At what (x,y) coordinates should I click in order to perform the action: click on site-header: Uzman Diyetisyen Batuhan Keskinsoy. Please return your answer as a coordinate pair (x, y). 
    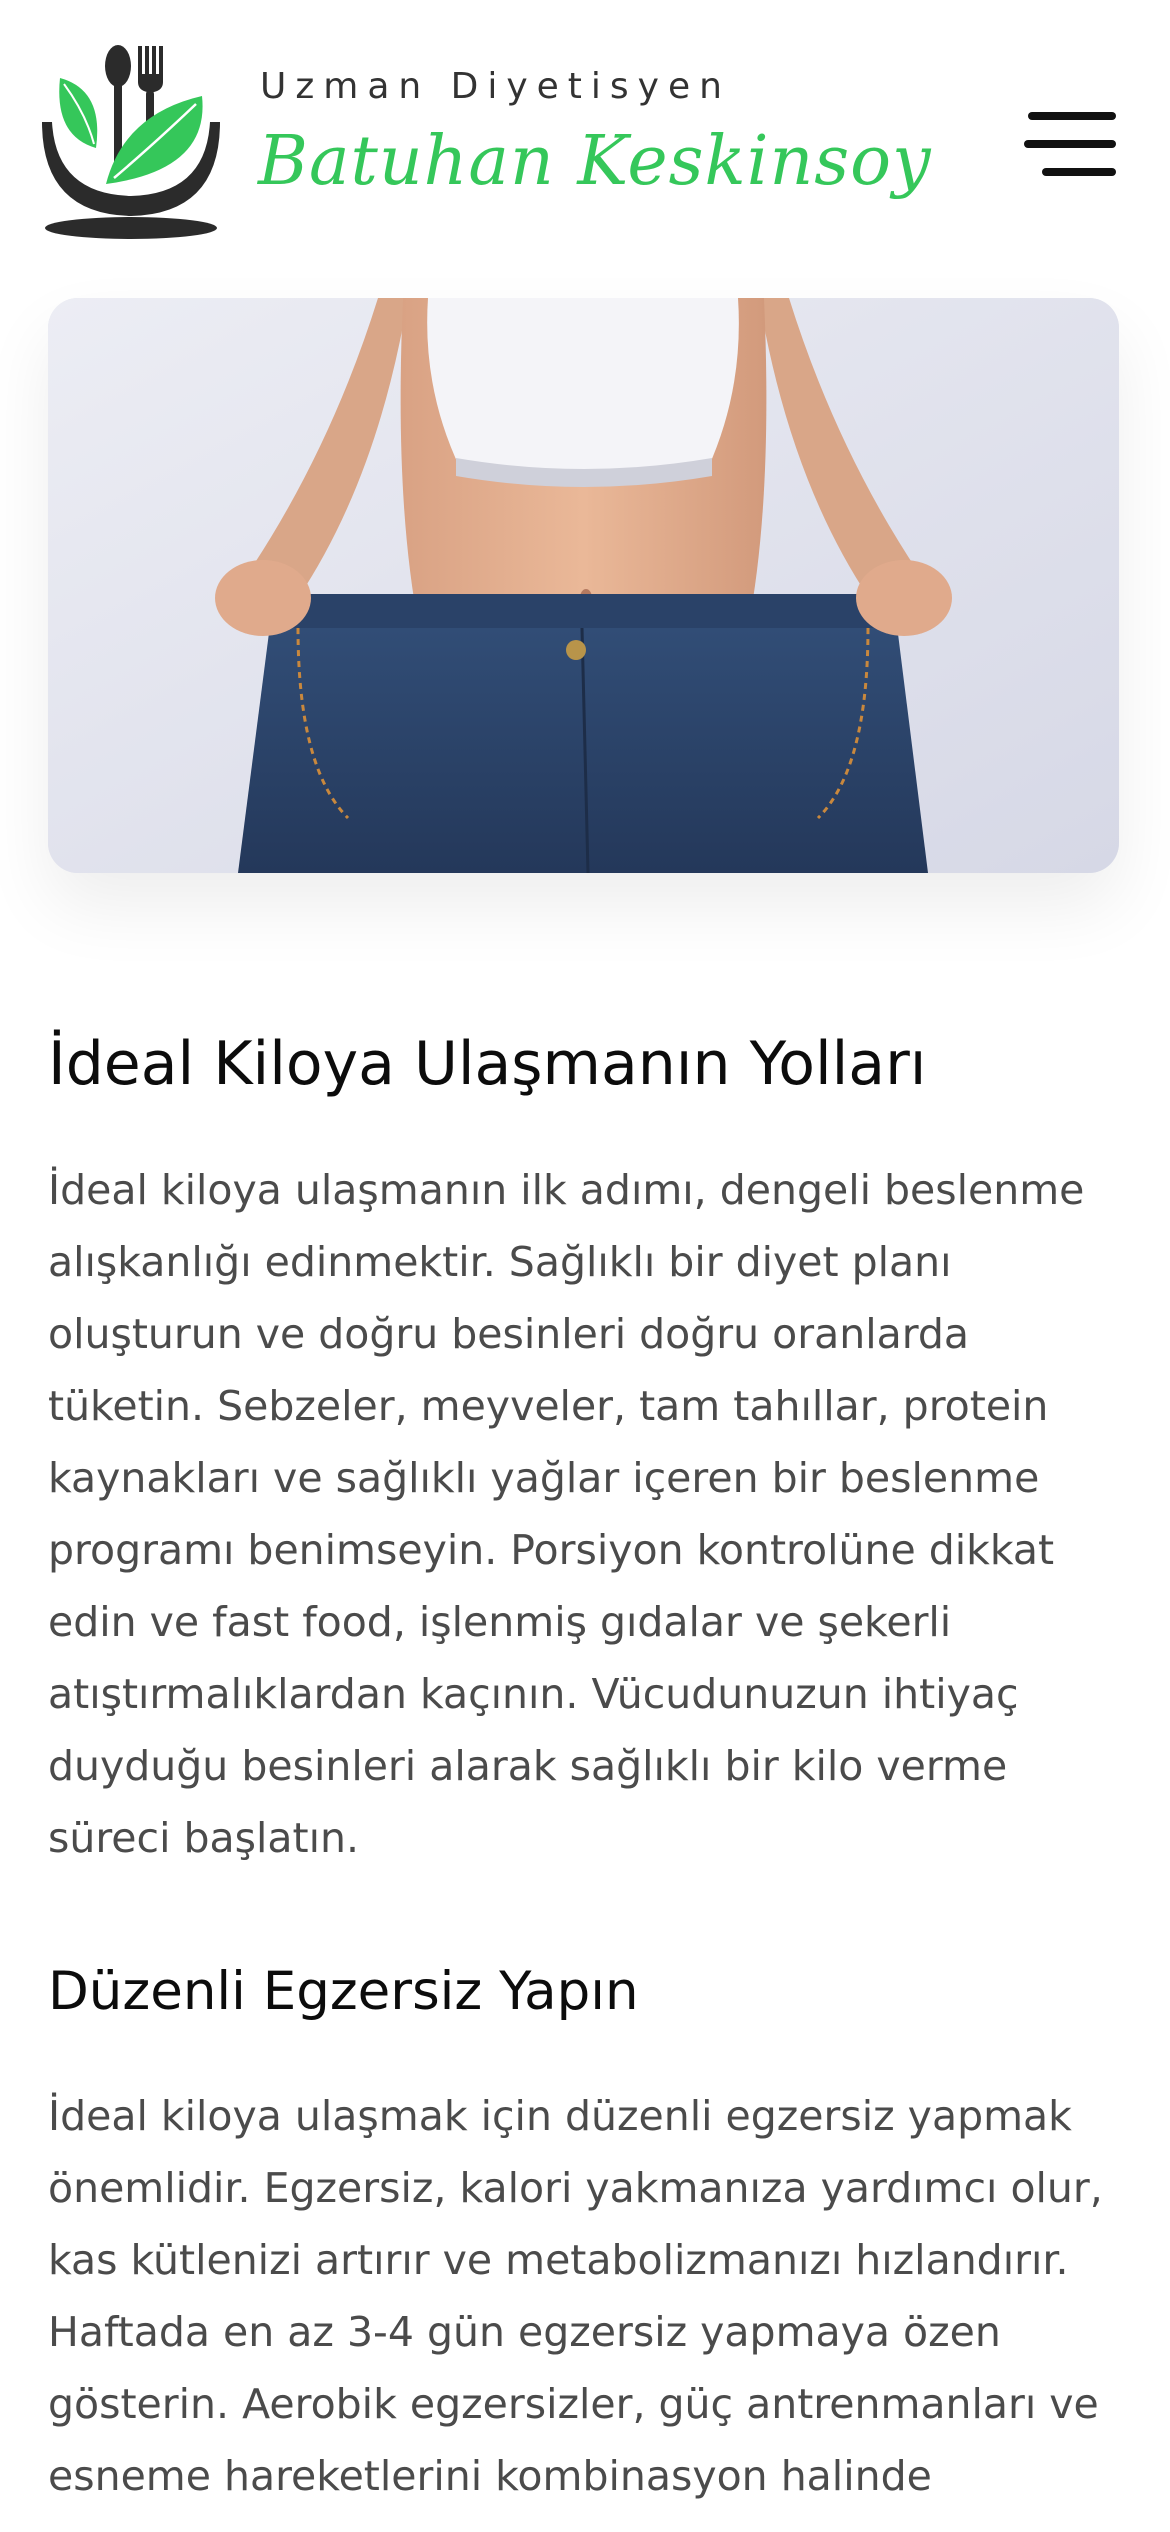
    Looking at the image, I should click on (585, 135).